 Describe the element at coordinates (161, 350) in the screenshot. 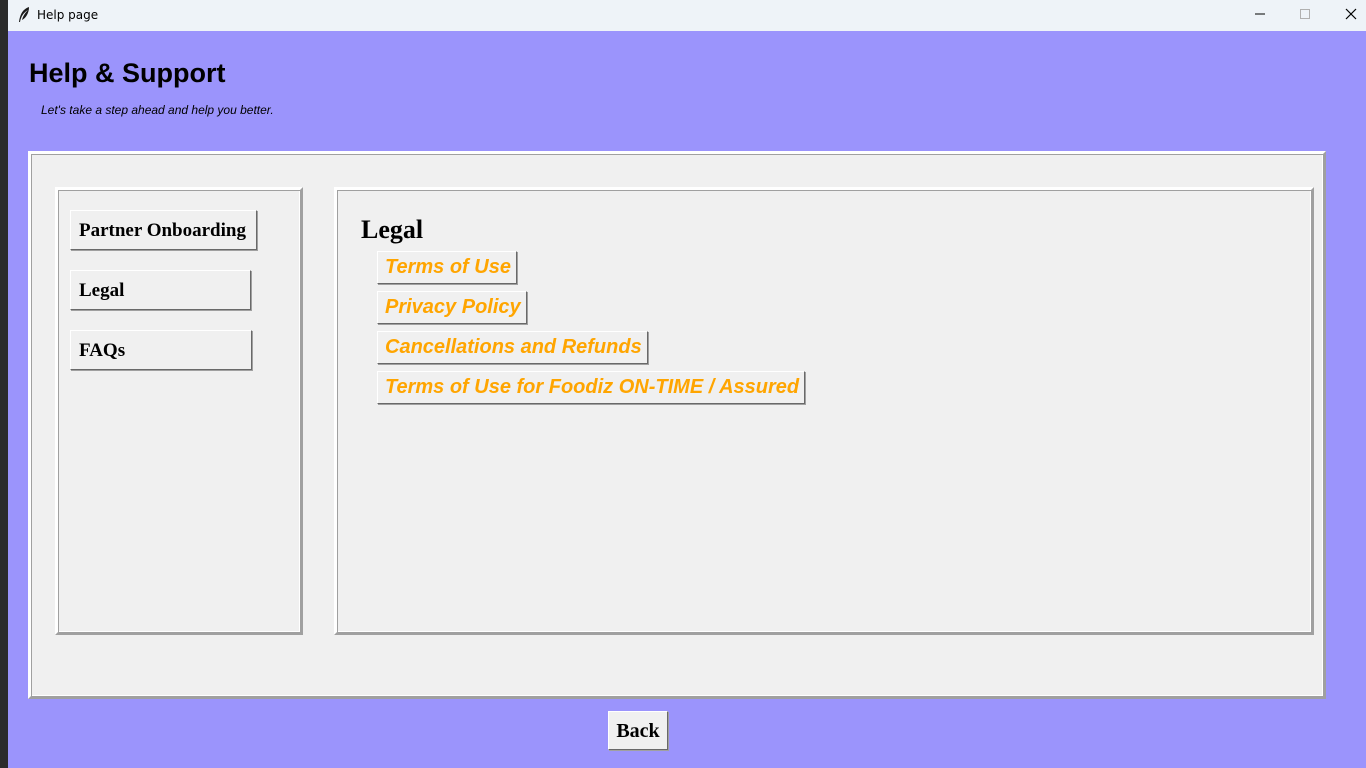

I see `sidebar-item-faqs: FAQs` at that location.